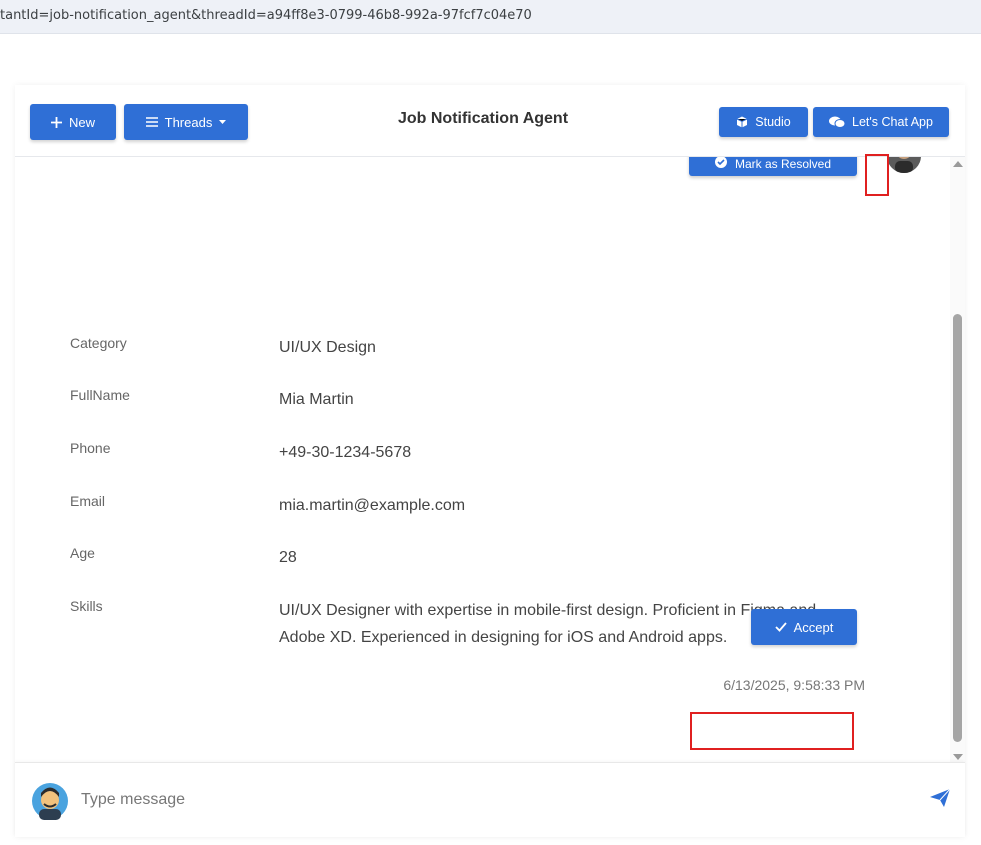 Image resolution: width=981 pixels, height=845 pixels. What do you see at coordinates (56, 122) in the screenshot?
I see `plus-icon` at bounding box center [56, 122].